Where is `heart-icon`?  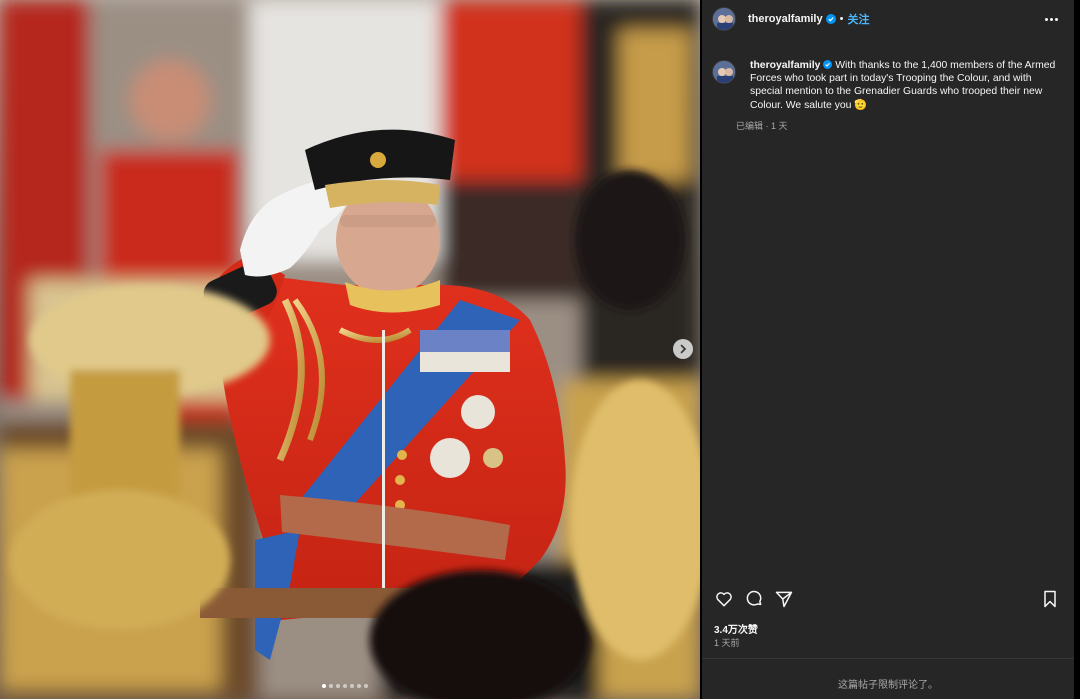 heart-icon is located at coordinates (724, 599).